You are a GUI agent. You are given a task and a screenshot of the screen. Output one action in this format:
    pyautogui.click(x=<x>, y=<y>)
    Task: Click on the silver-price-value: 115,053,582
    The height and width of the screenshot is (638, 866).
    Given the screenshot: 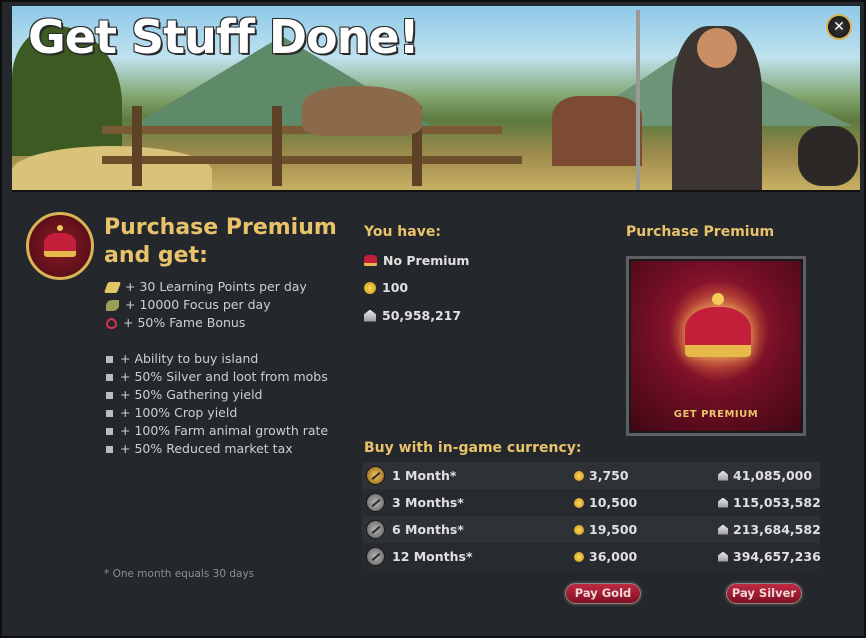 What is the action you would take?
    pyautogui.click(x=777, y=502)
    